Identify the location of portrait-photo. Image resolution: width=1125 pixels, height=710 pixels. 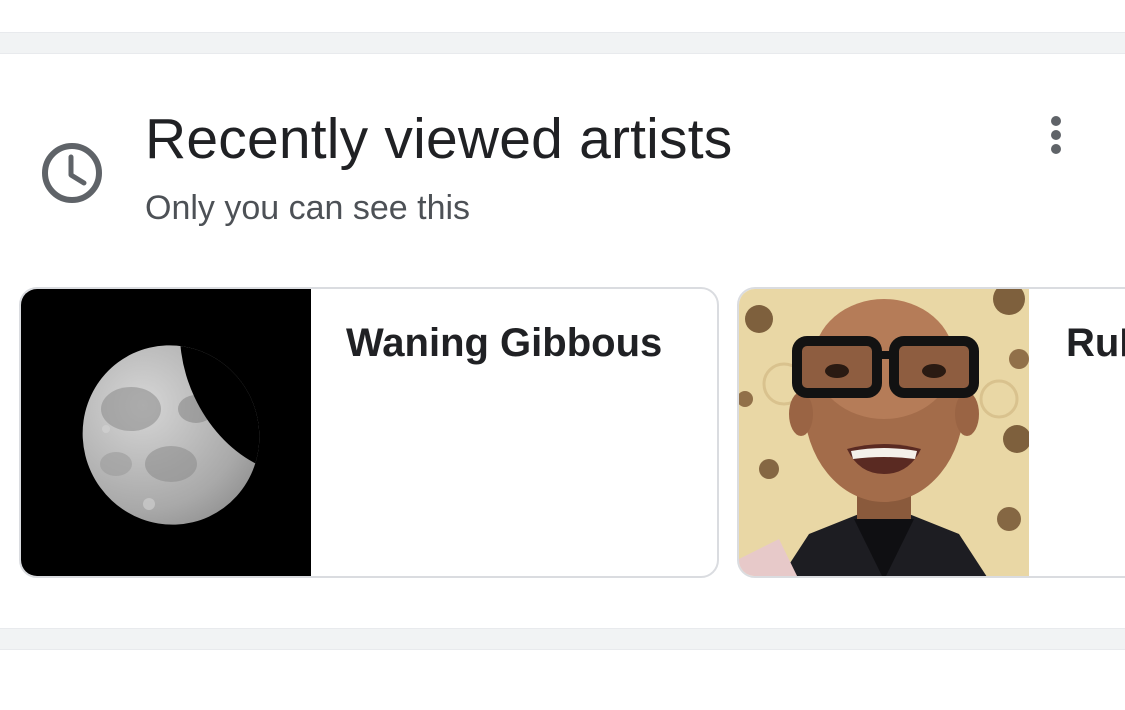
(884, 432).